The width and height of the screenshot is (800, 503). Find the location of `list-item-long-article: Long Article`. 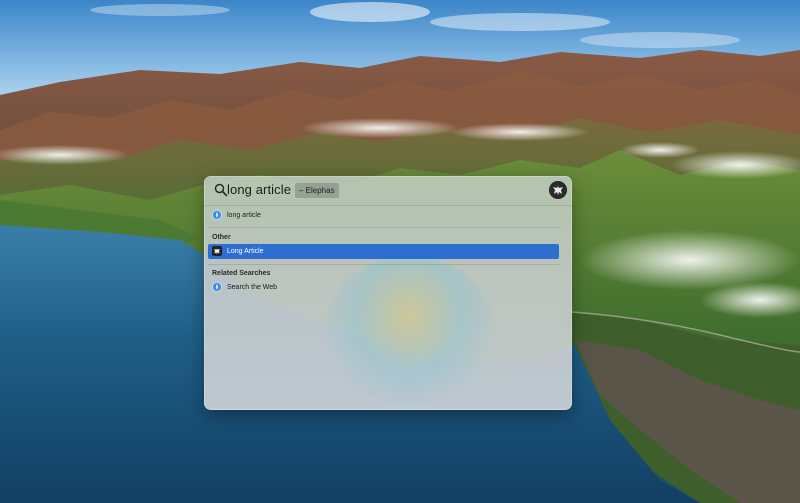

list-item-long-article: Long Article is located at coordinates (383, 251).